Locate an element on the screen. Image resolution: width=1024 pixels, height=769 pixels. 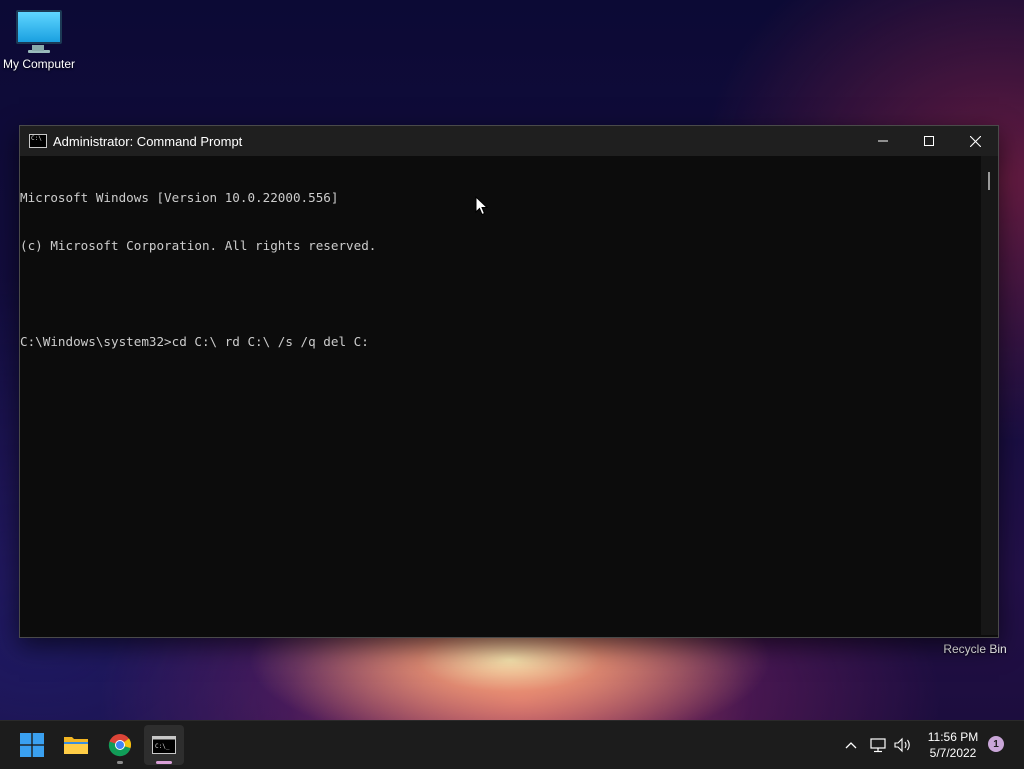
network-button is located at coordinates (879, 745).